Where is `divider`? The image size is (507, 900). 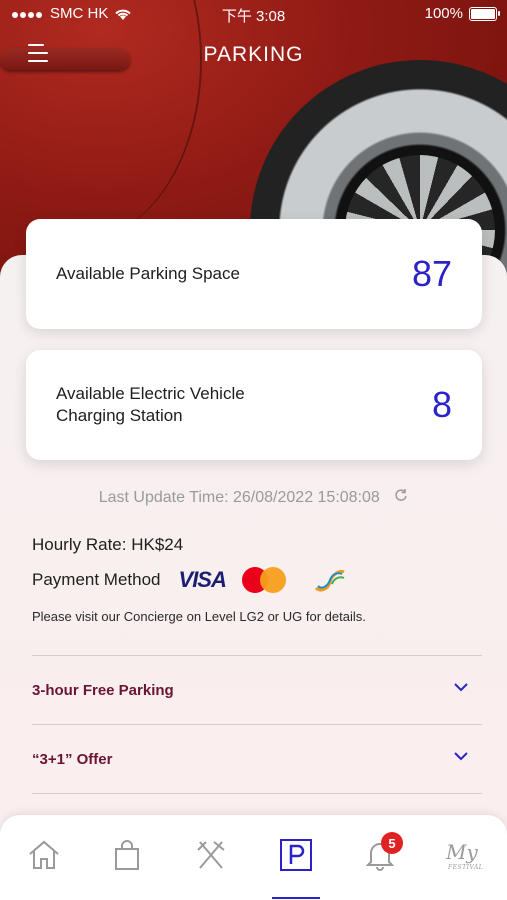 divider is located at coordinates (257, 793).